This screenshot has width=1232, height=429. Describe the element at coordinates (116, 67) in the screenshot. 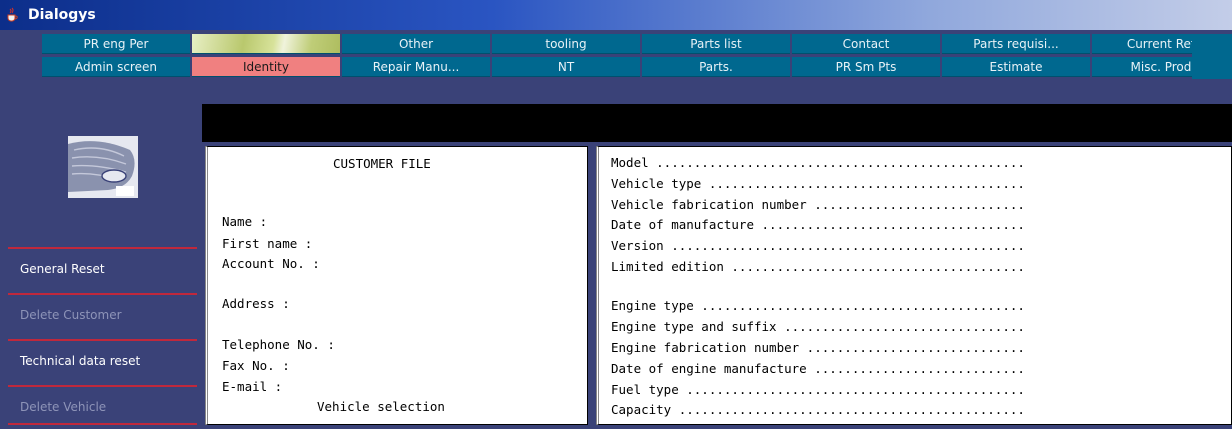

I see `tab-admin-screen: Admin screen` at that location.